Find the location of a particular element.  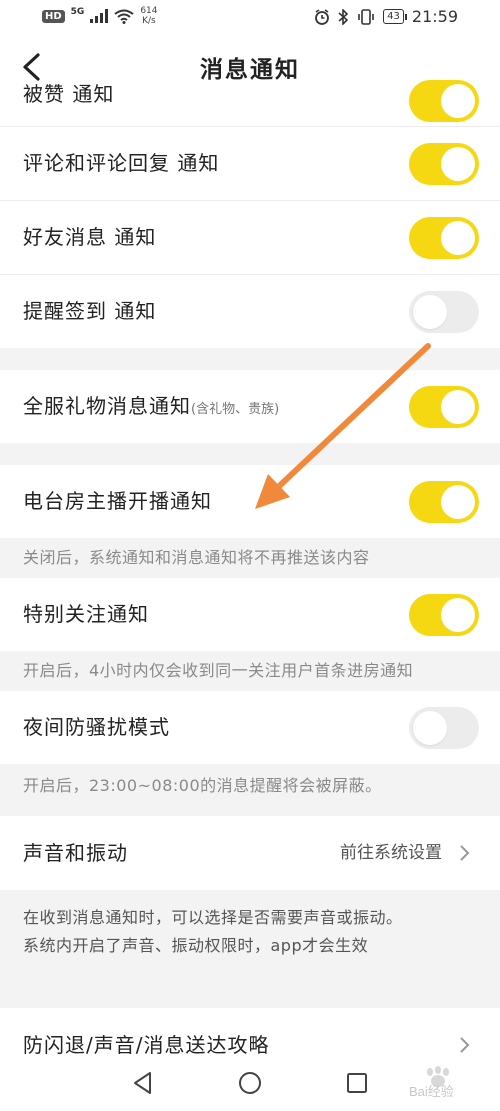

square-recent-icon is located at coordinates (357, 1083).